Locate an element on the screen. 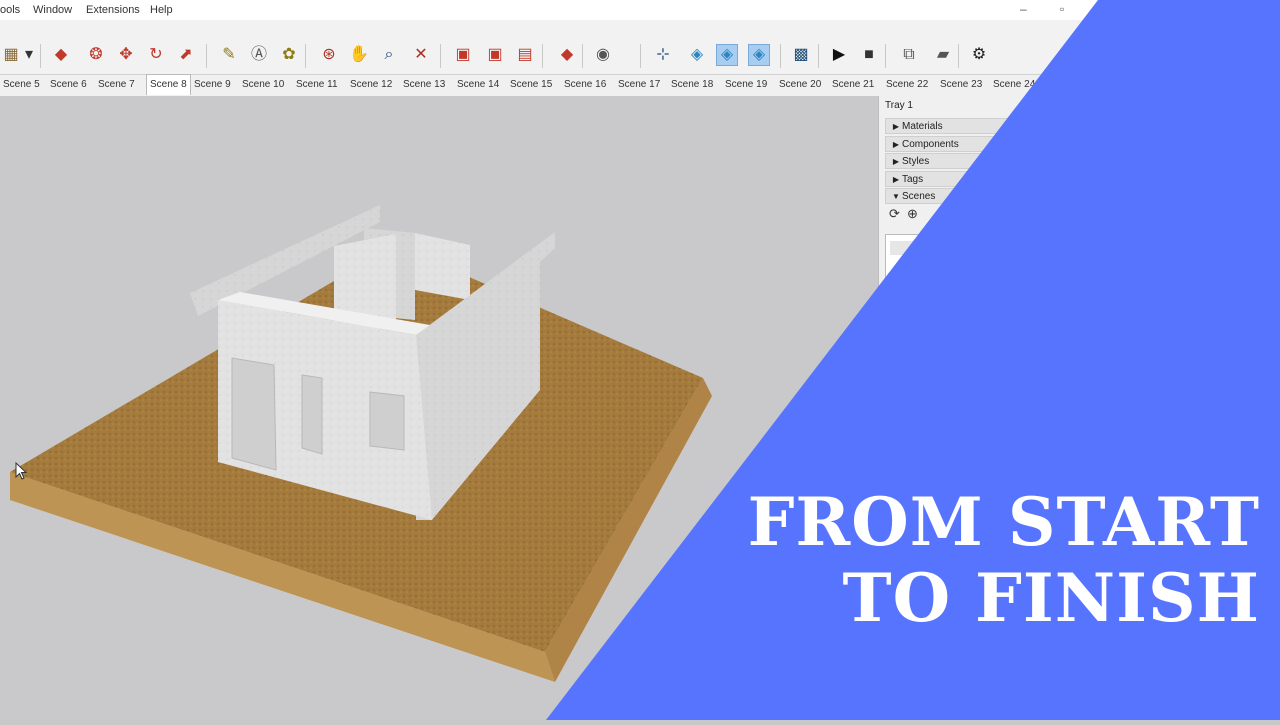  warehouse-icon: ▣ is located at coordinates (463, 55).